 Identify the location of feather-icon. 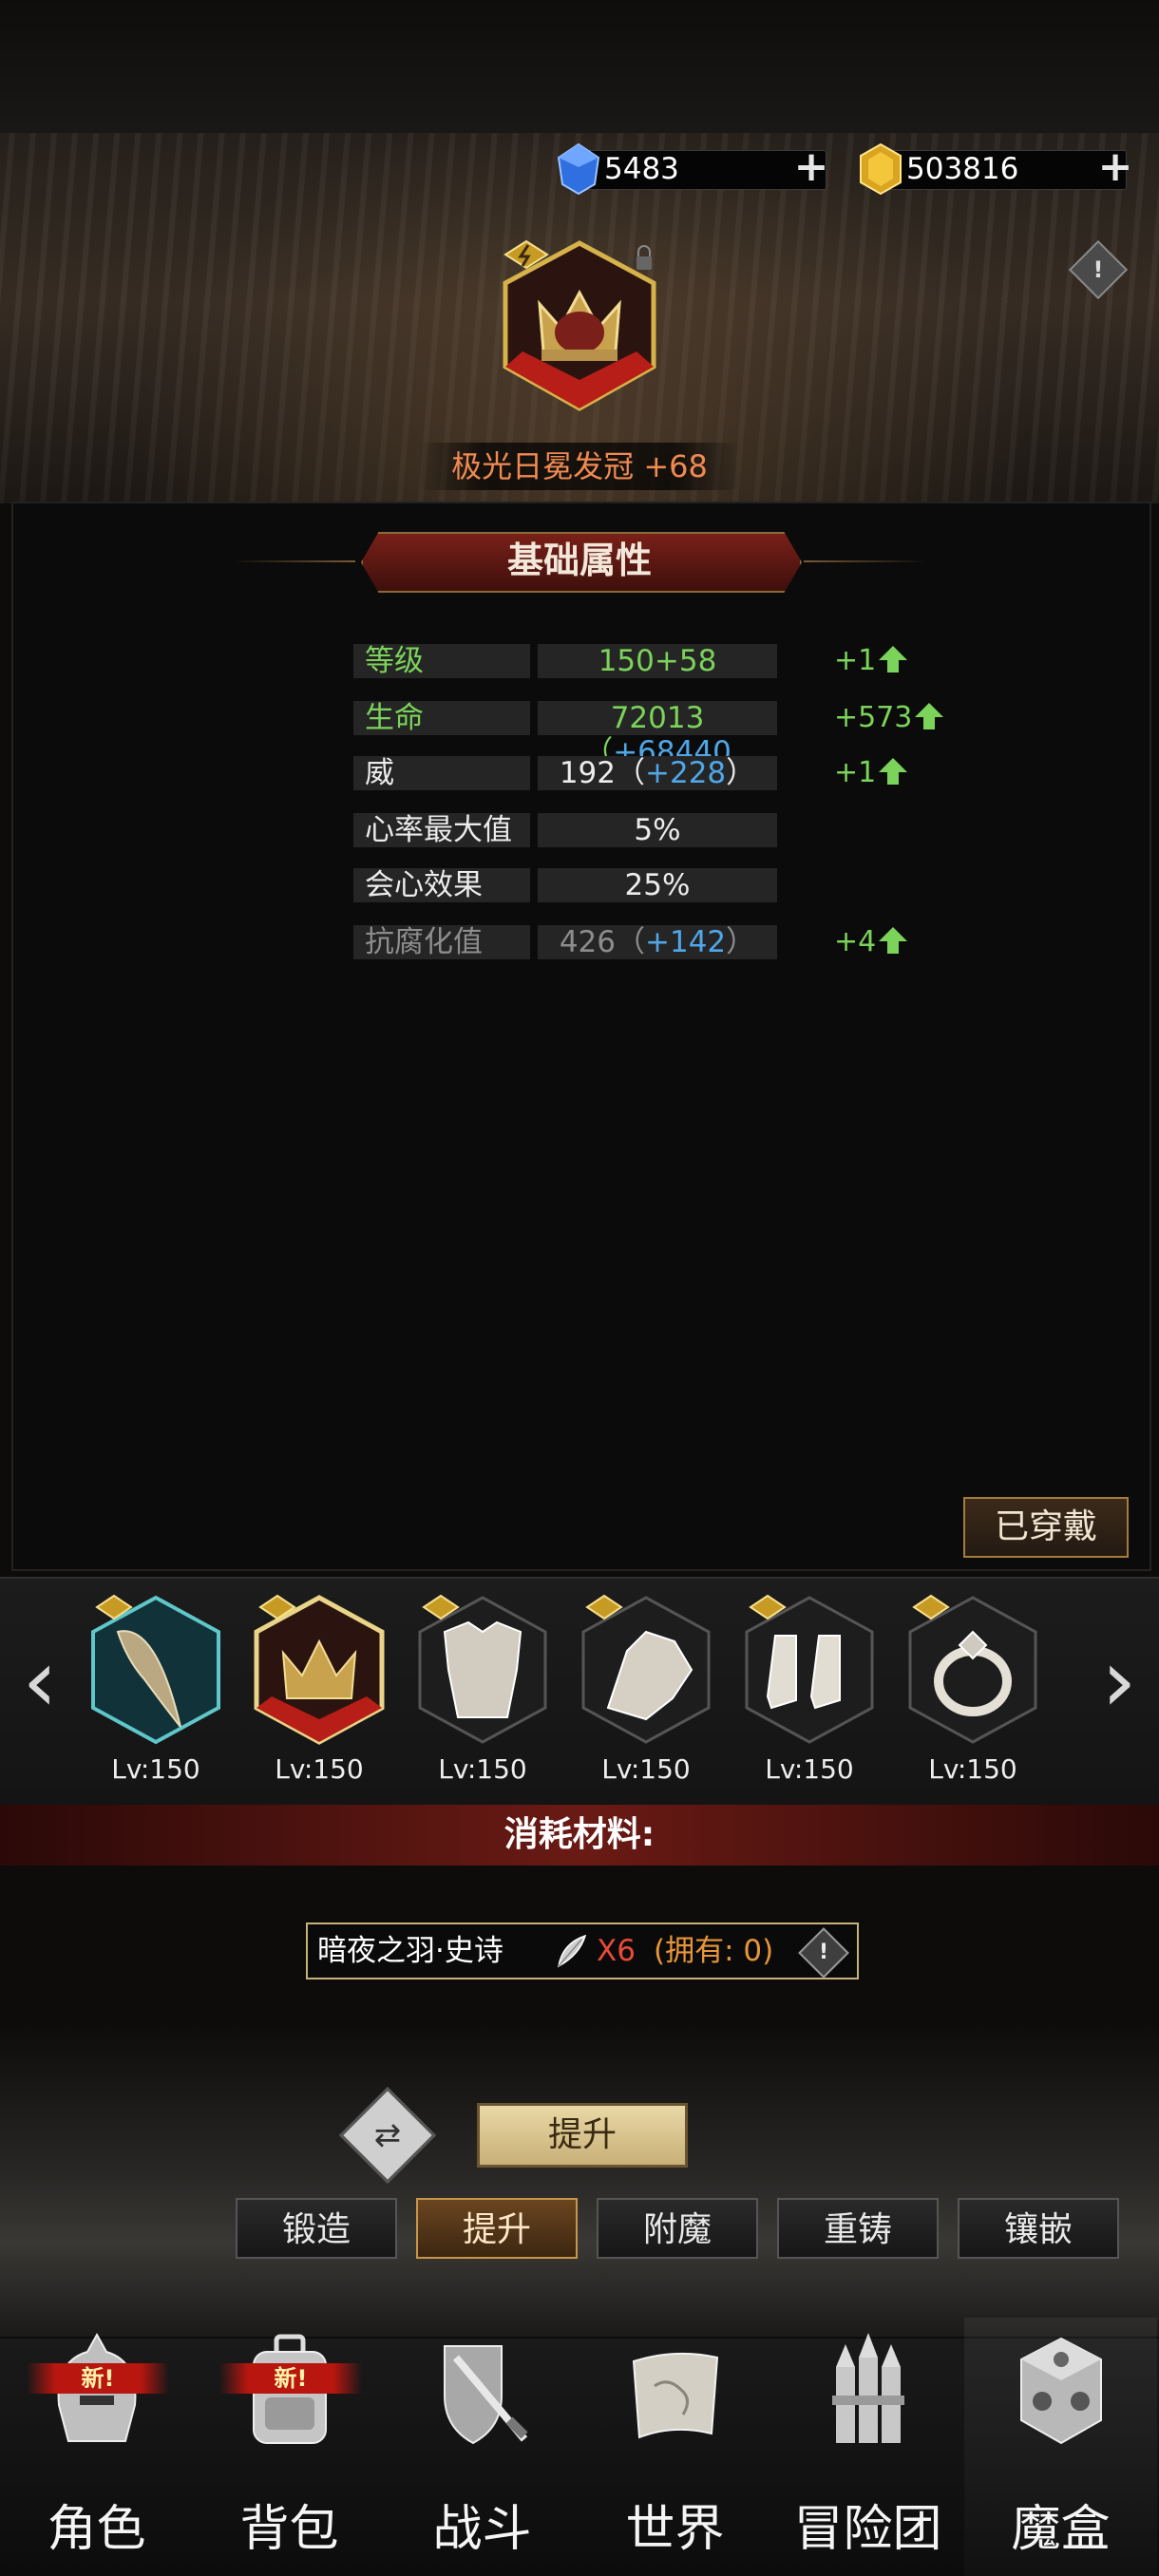
(572, 1951).